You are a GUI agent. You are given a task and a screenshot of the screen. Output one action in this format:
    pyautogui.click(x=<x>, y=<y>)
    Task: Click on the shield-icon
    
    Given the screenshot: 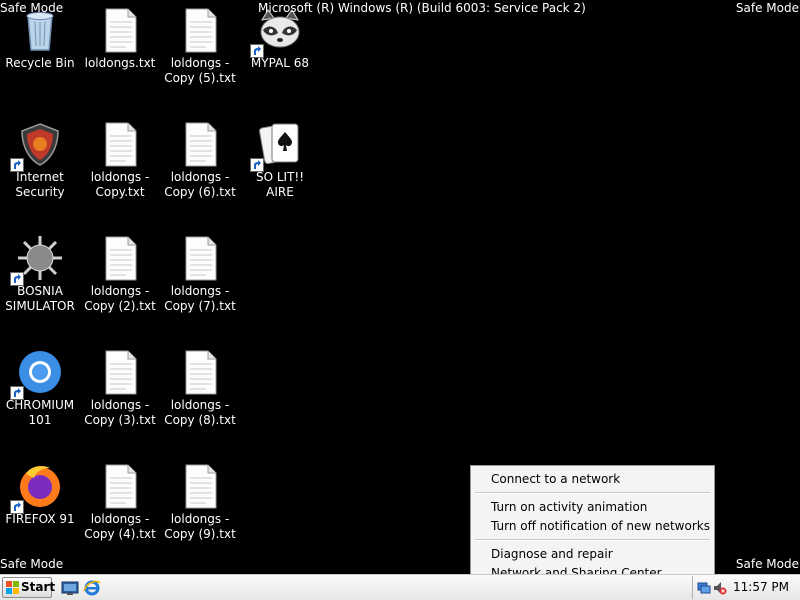 What is the action you would take?
    pyautogui.click(x=37, y=146)
    